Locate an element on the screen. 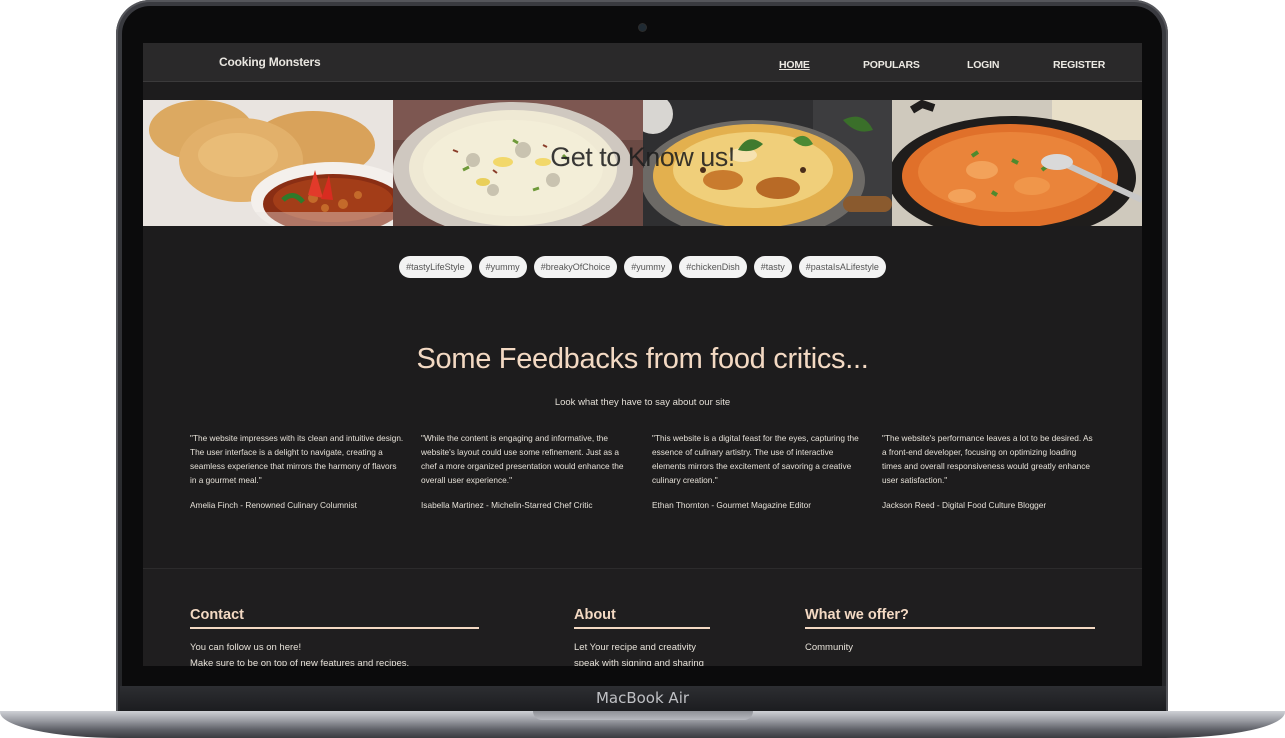 The image size is (1285, 738). hero-title: Get to Know us! is located at coordinates (642, 157).